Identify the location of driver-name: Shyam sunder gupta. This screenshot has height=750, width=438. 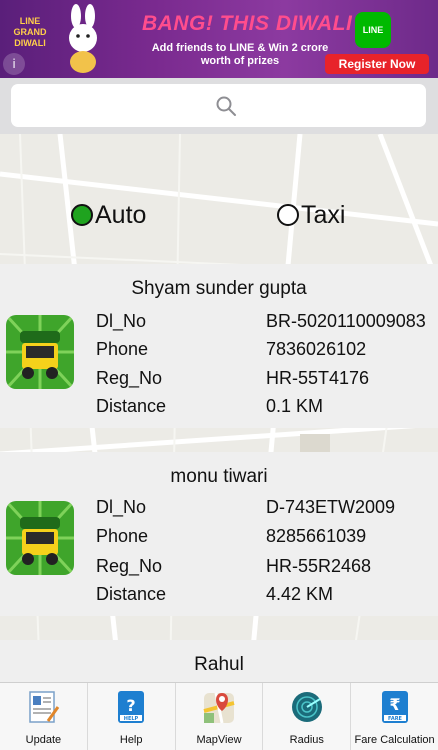
(219, 288).